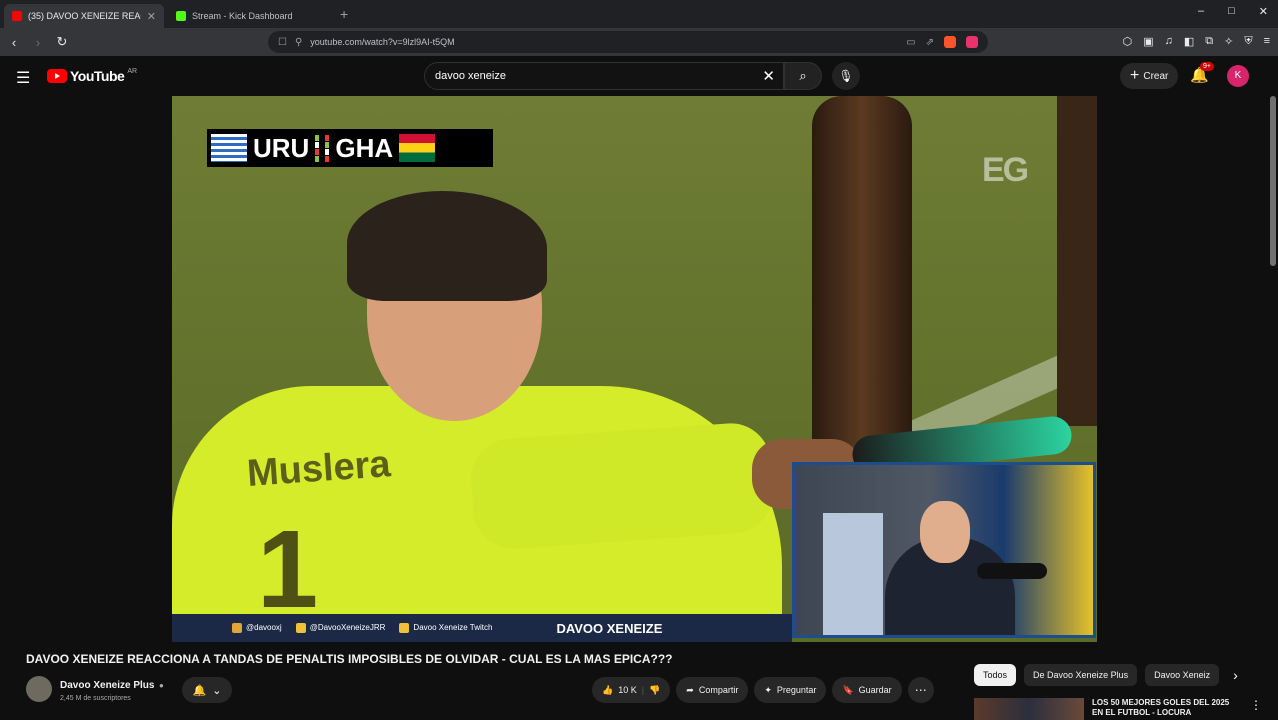 This screenshot has width=1278, height=720. What do you see at coordinates (161, 685) in the screenshot?
I see `verified-icon: ●` at bounding box center [161, 685].